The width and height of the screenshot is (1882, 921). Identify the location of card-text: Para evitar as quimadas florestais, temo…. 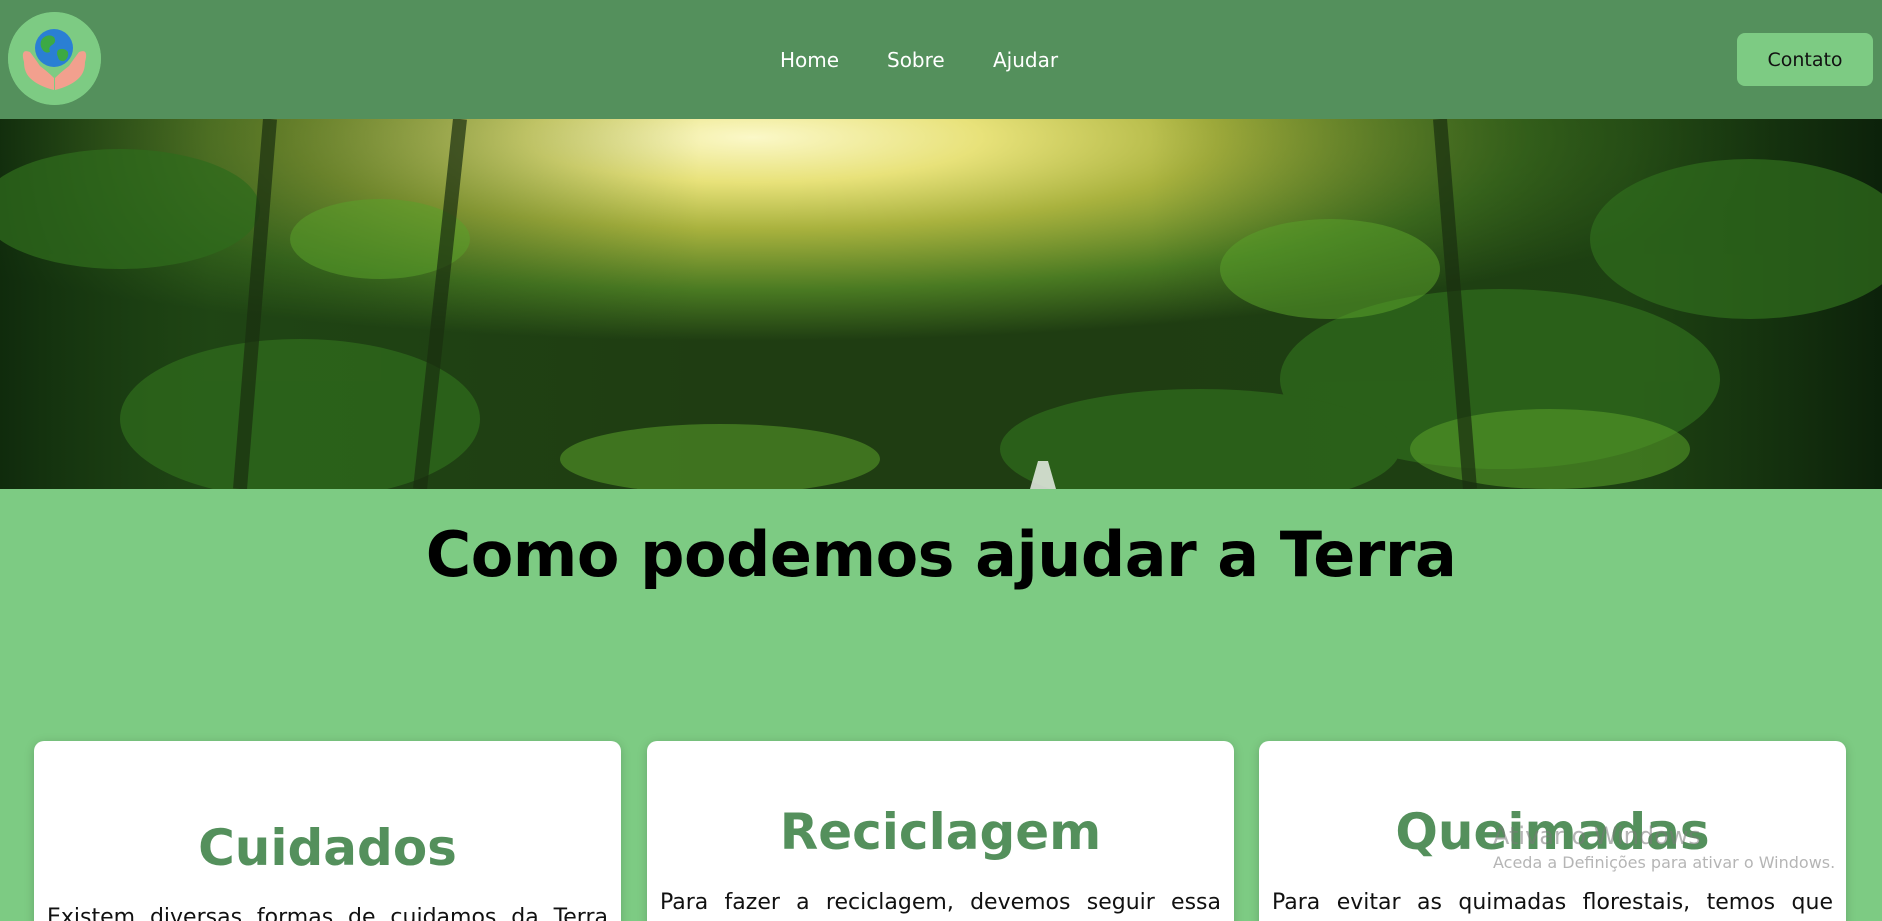
(1552, 902).